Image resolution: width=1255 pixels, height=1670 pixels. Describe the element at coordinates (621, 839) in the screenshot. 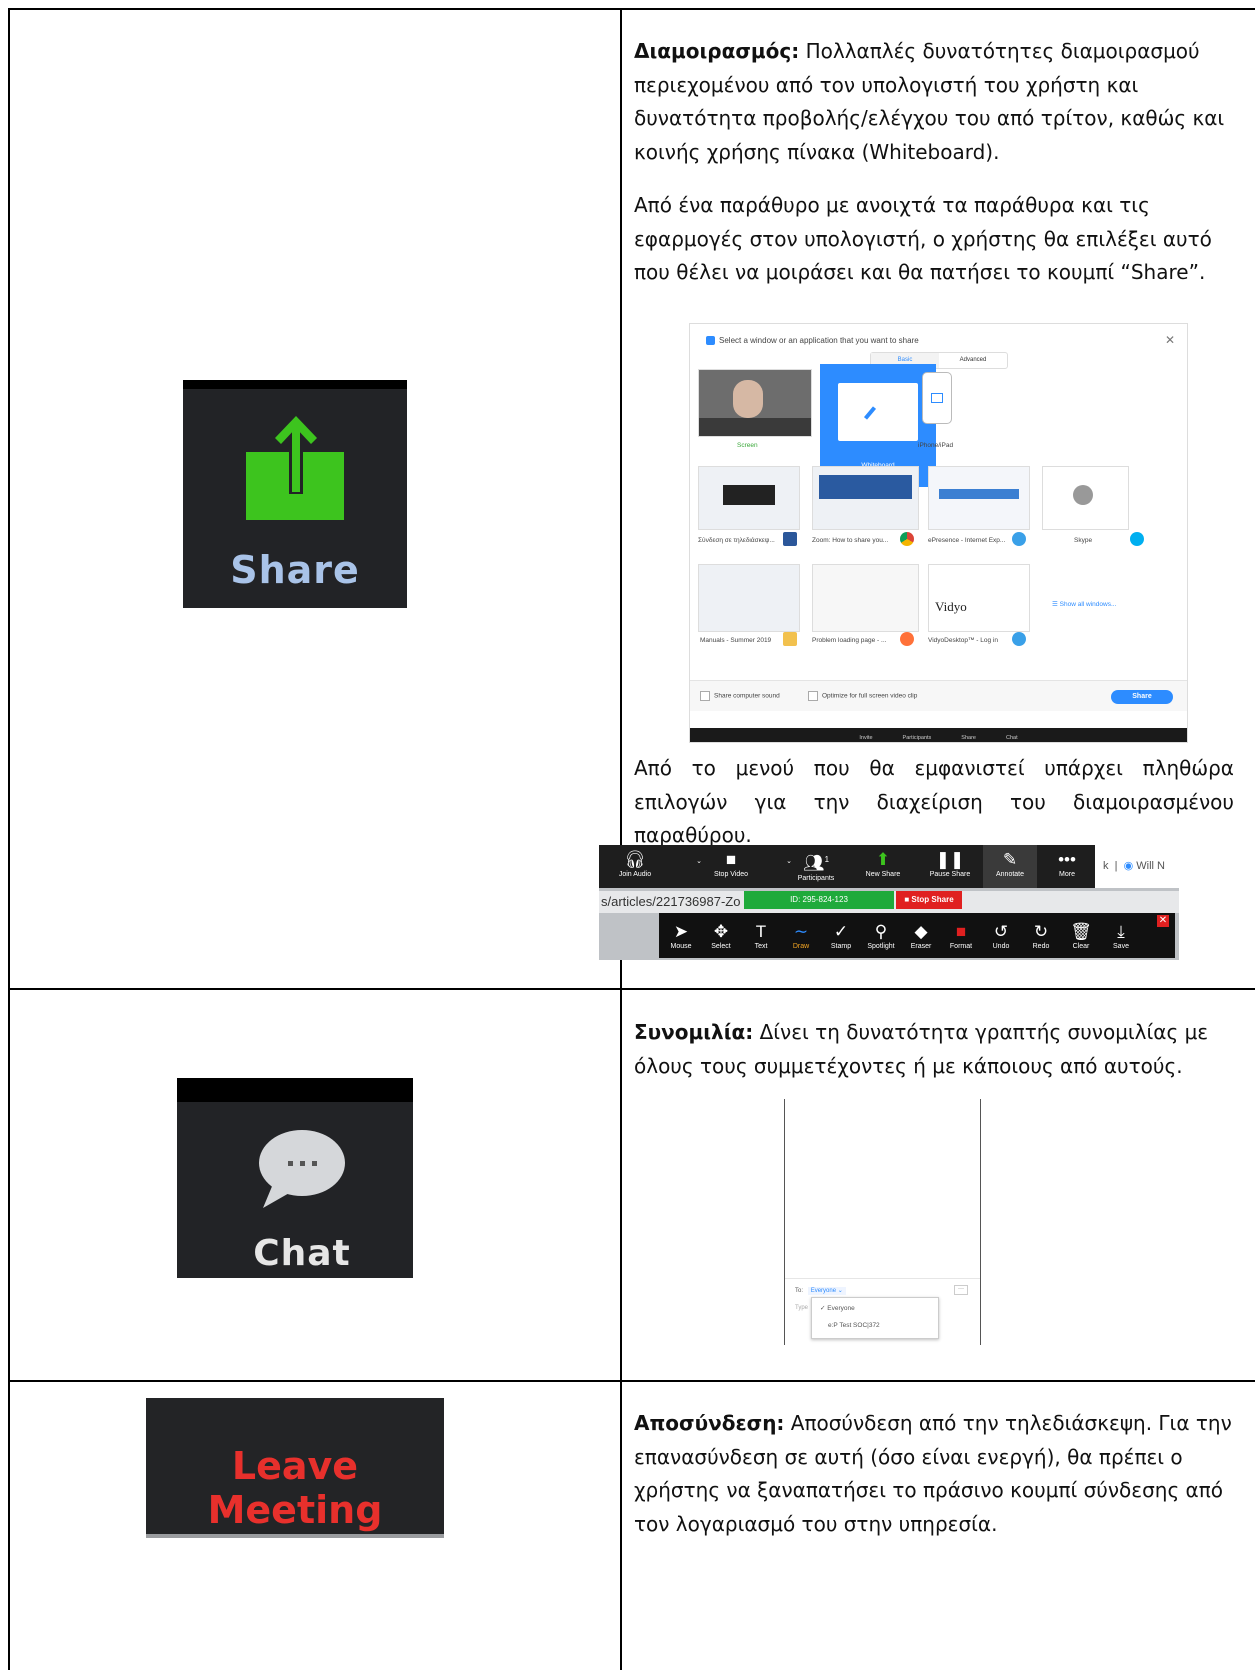

I see `column-divider` at that location.